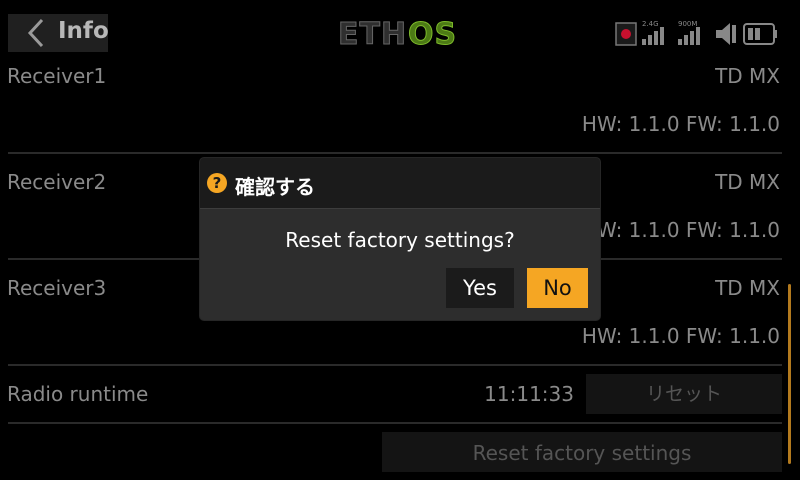 This screenshot has width=800, height=480. Describe the element at coordinates (480, 288) in the screenshot. I see `yes-button: Yes` at that location.